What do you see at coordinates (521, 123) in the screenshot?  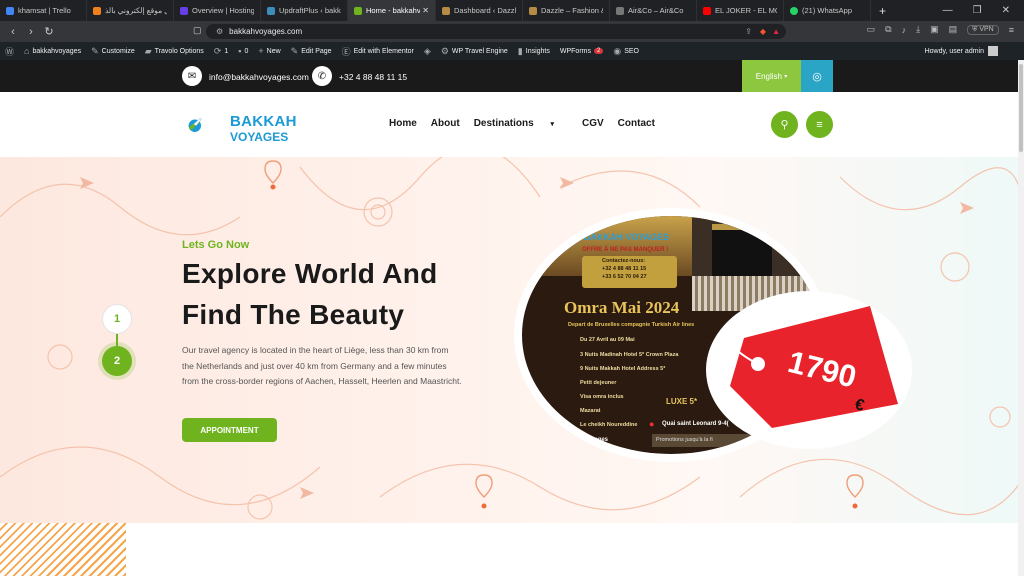 I see `nav-destinations: Destinations ▾` at bounding box center [521, 123].